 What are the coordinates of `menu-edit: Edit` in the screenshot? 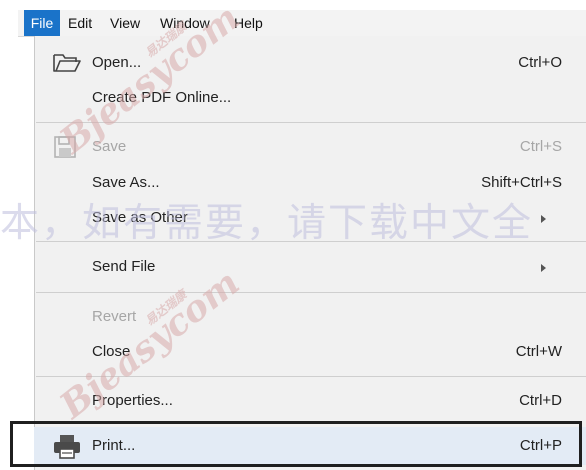 It's located at (80, 23).